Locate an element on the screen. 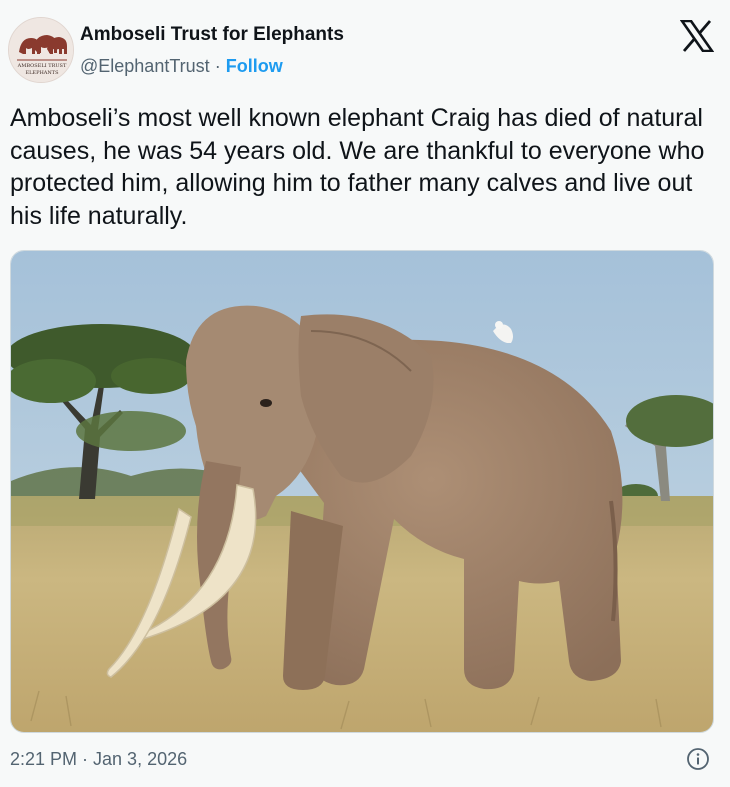 The image size is (730, 787). avatar: AMBOSELI TRUST ELEPHANTS is located at coordinates (41, 50).